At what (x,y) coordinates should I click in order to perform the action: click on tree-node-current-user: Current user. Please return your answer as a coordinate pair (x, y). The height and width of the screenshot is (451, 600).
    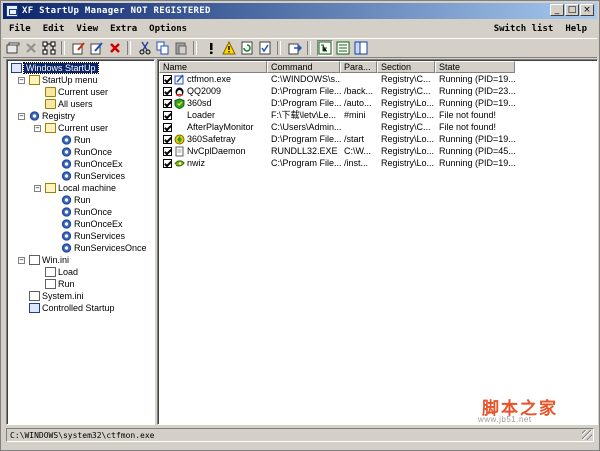
    Looking at the image, I should click on (76, 92).